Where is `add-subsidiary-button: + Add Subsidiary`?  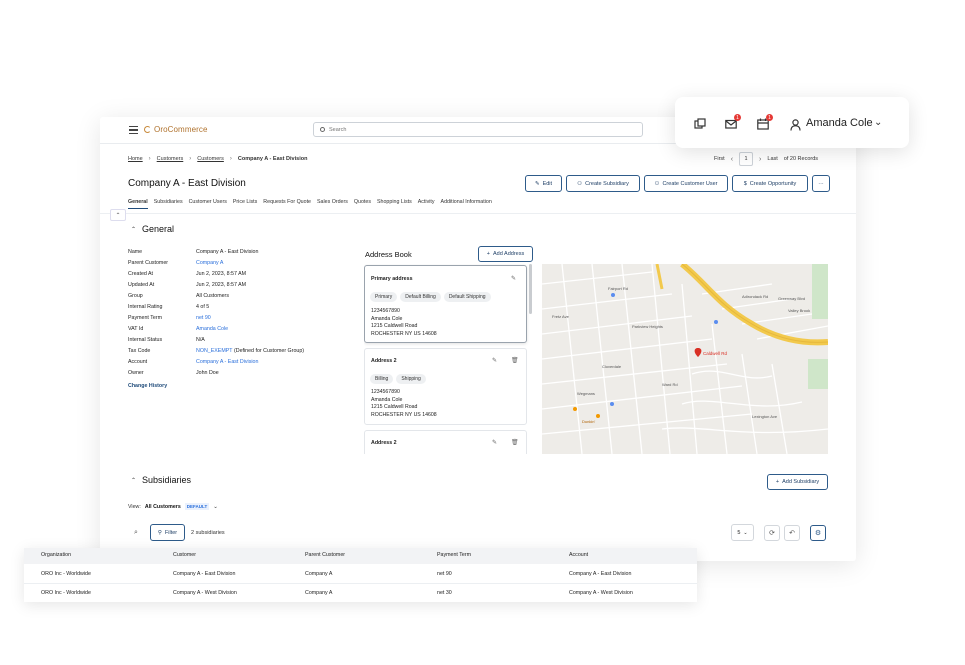
add-subsidiary-button: + Add Subsidiary is located at coordinates (797, 482).